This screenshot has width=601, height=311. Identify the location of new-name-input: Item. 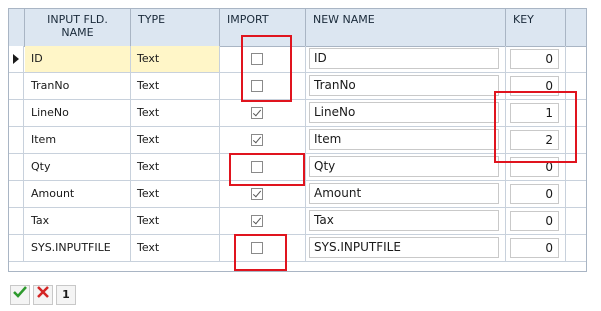
(404, 139).